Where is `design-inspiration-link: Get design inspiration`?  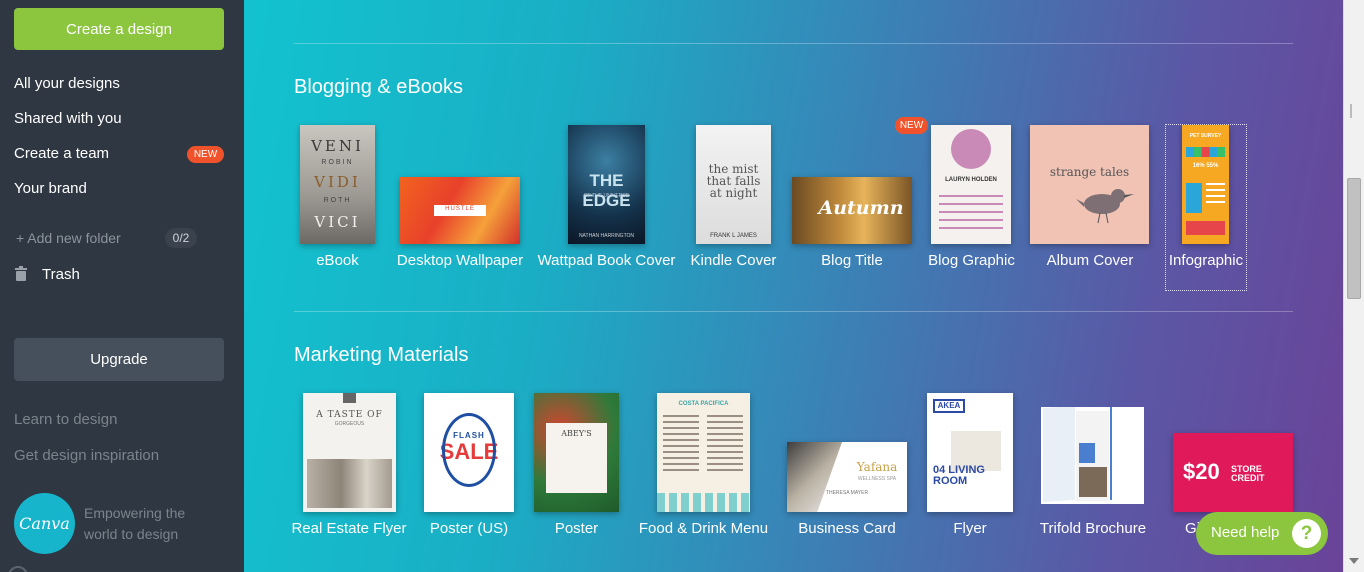 design-inspiration-link: Get design inspiration is located at coordinates (86, 455).